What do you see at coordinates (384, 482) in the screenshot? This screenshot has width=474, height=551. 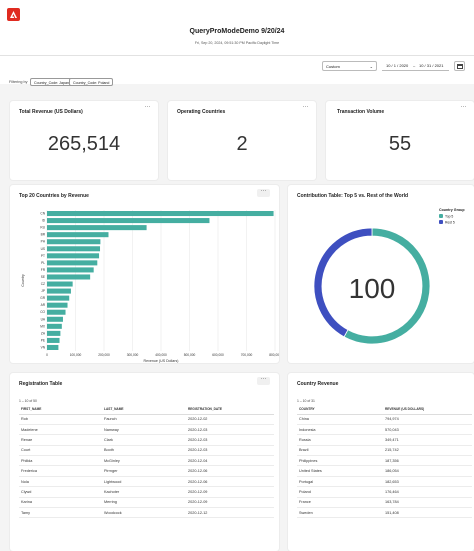 I see `table-row: Portugal 182,653` at bounding box center [384, 482].